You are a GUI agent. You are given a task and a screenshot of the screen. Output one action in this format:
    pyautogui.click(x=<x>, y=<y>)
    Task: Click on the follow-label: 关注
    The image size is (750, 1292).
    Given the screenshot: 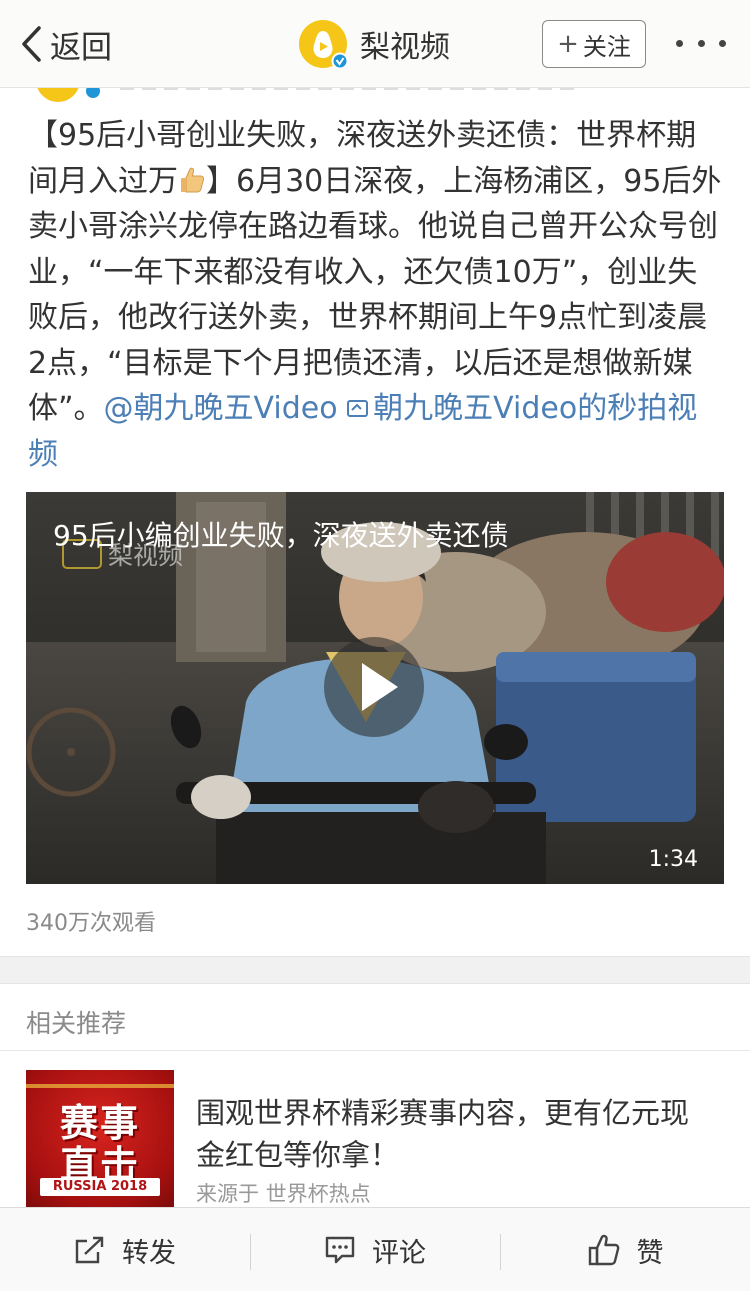 What is the action you would take?
    pyautogui.click(x=606, y=46)
    